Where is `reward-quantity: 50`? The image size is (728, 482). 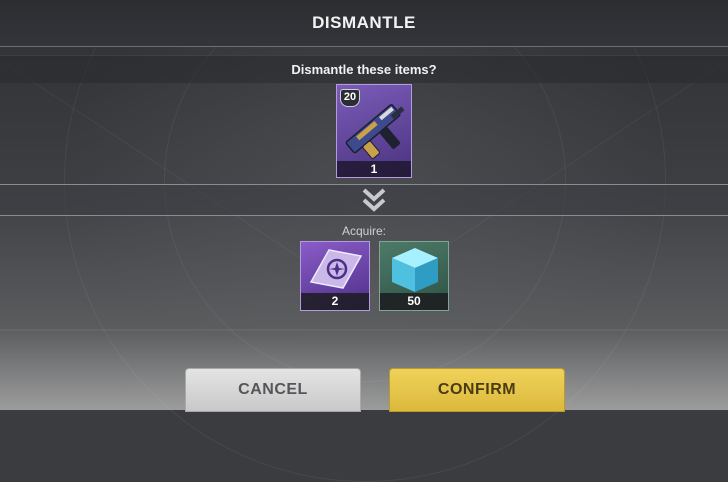
reward-quantity: 50 is located at coordinates (414, 301).